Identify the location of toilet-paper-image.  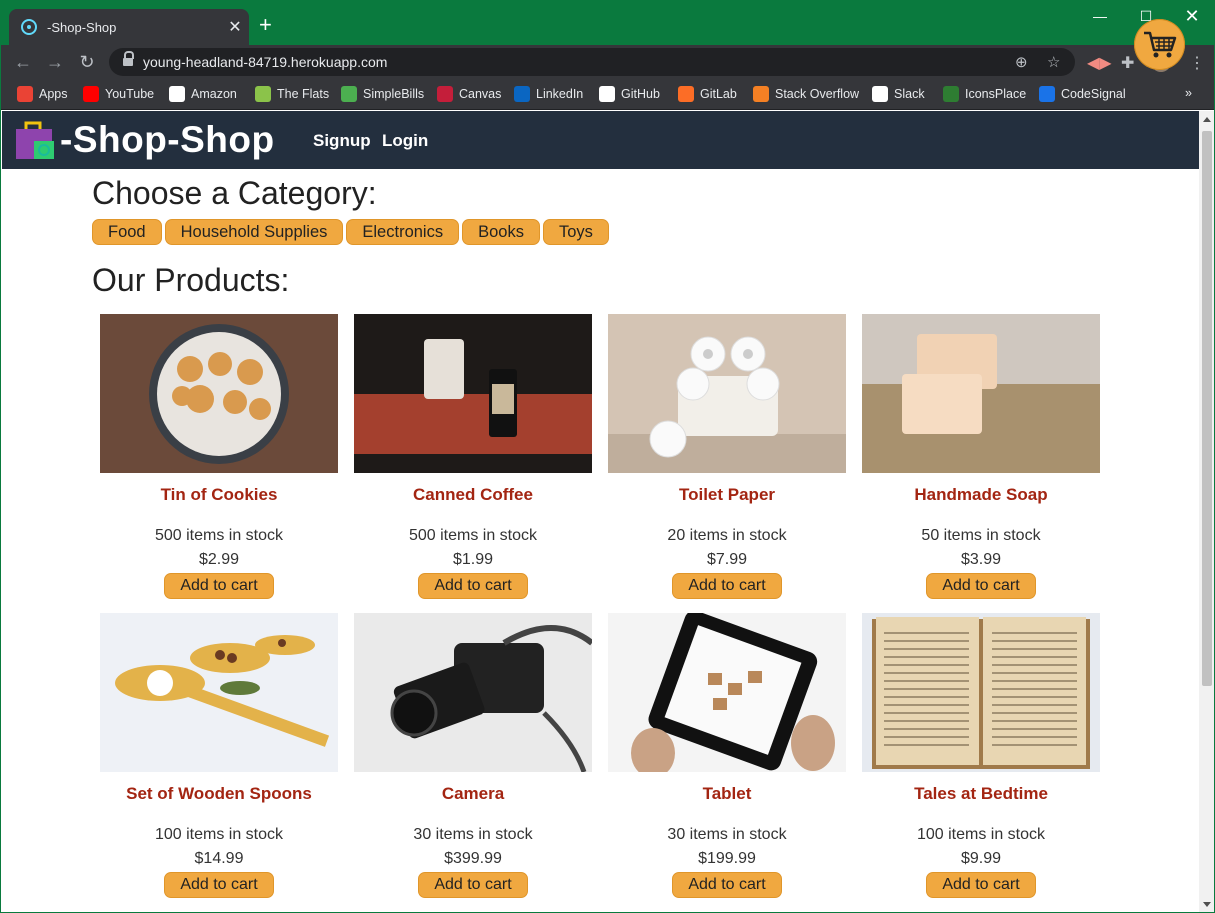
(727, 393).